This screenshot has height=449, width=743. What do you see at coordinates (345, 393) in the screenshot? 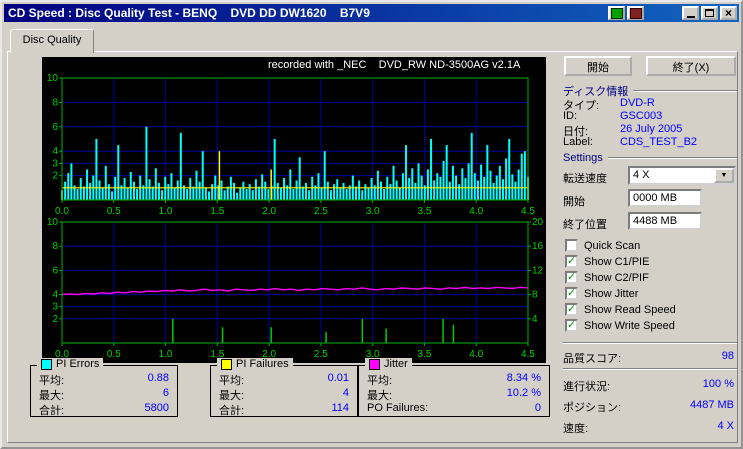
I see `max-value: 4` at bounding box center [345, 393].